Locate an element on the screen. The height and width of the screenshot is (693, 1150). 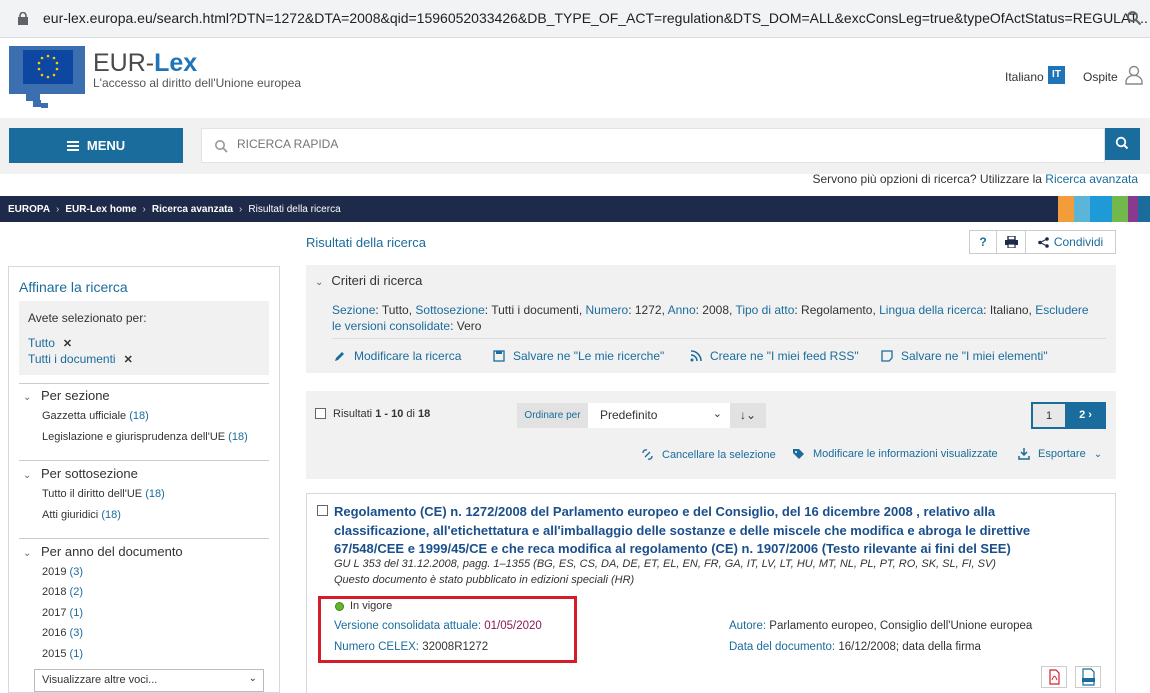
save-search-link: Salvare ne "Le mie ricerche" is located at coordinates (578, 356).